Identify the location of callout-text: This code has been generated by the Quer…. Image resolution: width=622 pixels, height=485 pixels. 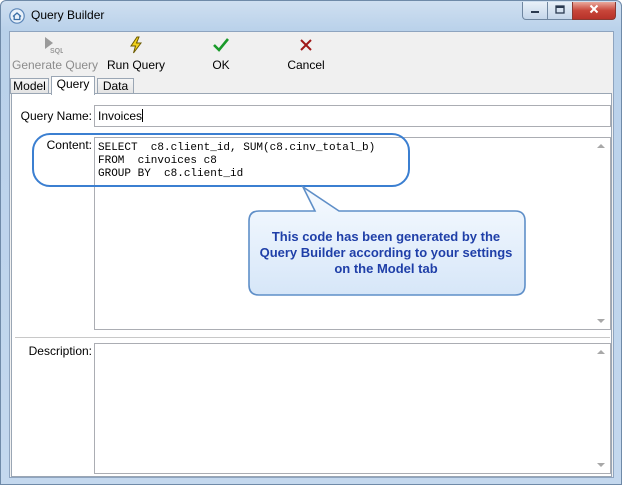
(386, 253).